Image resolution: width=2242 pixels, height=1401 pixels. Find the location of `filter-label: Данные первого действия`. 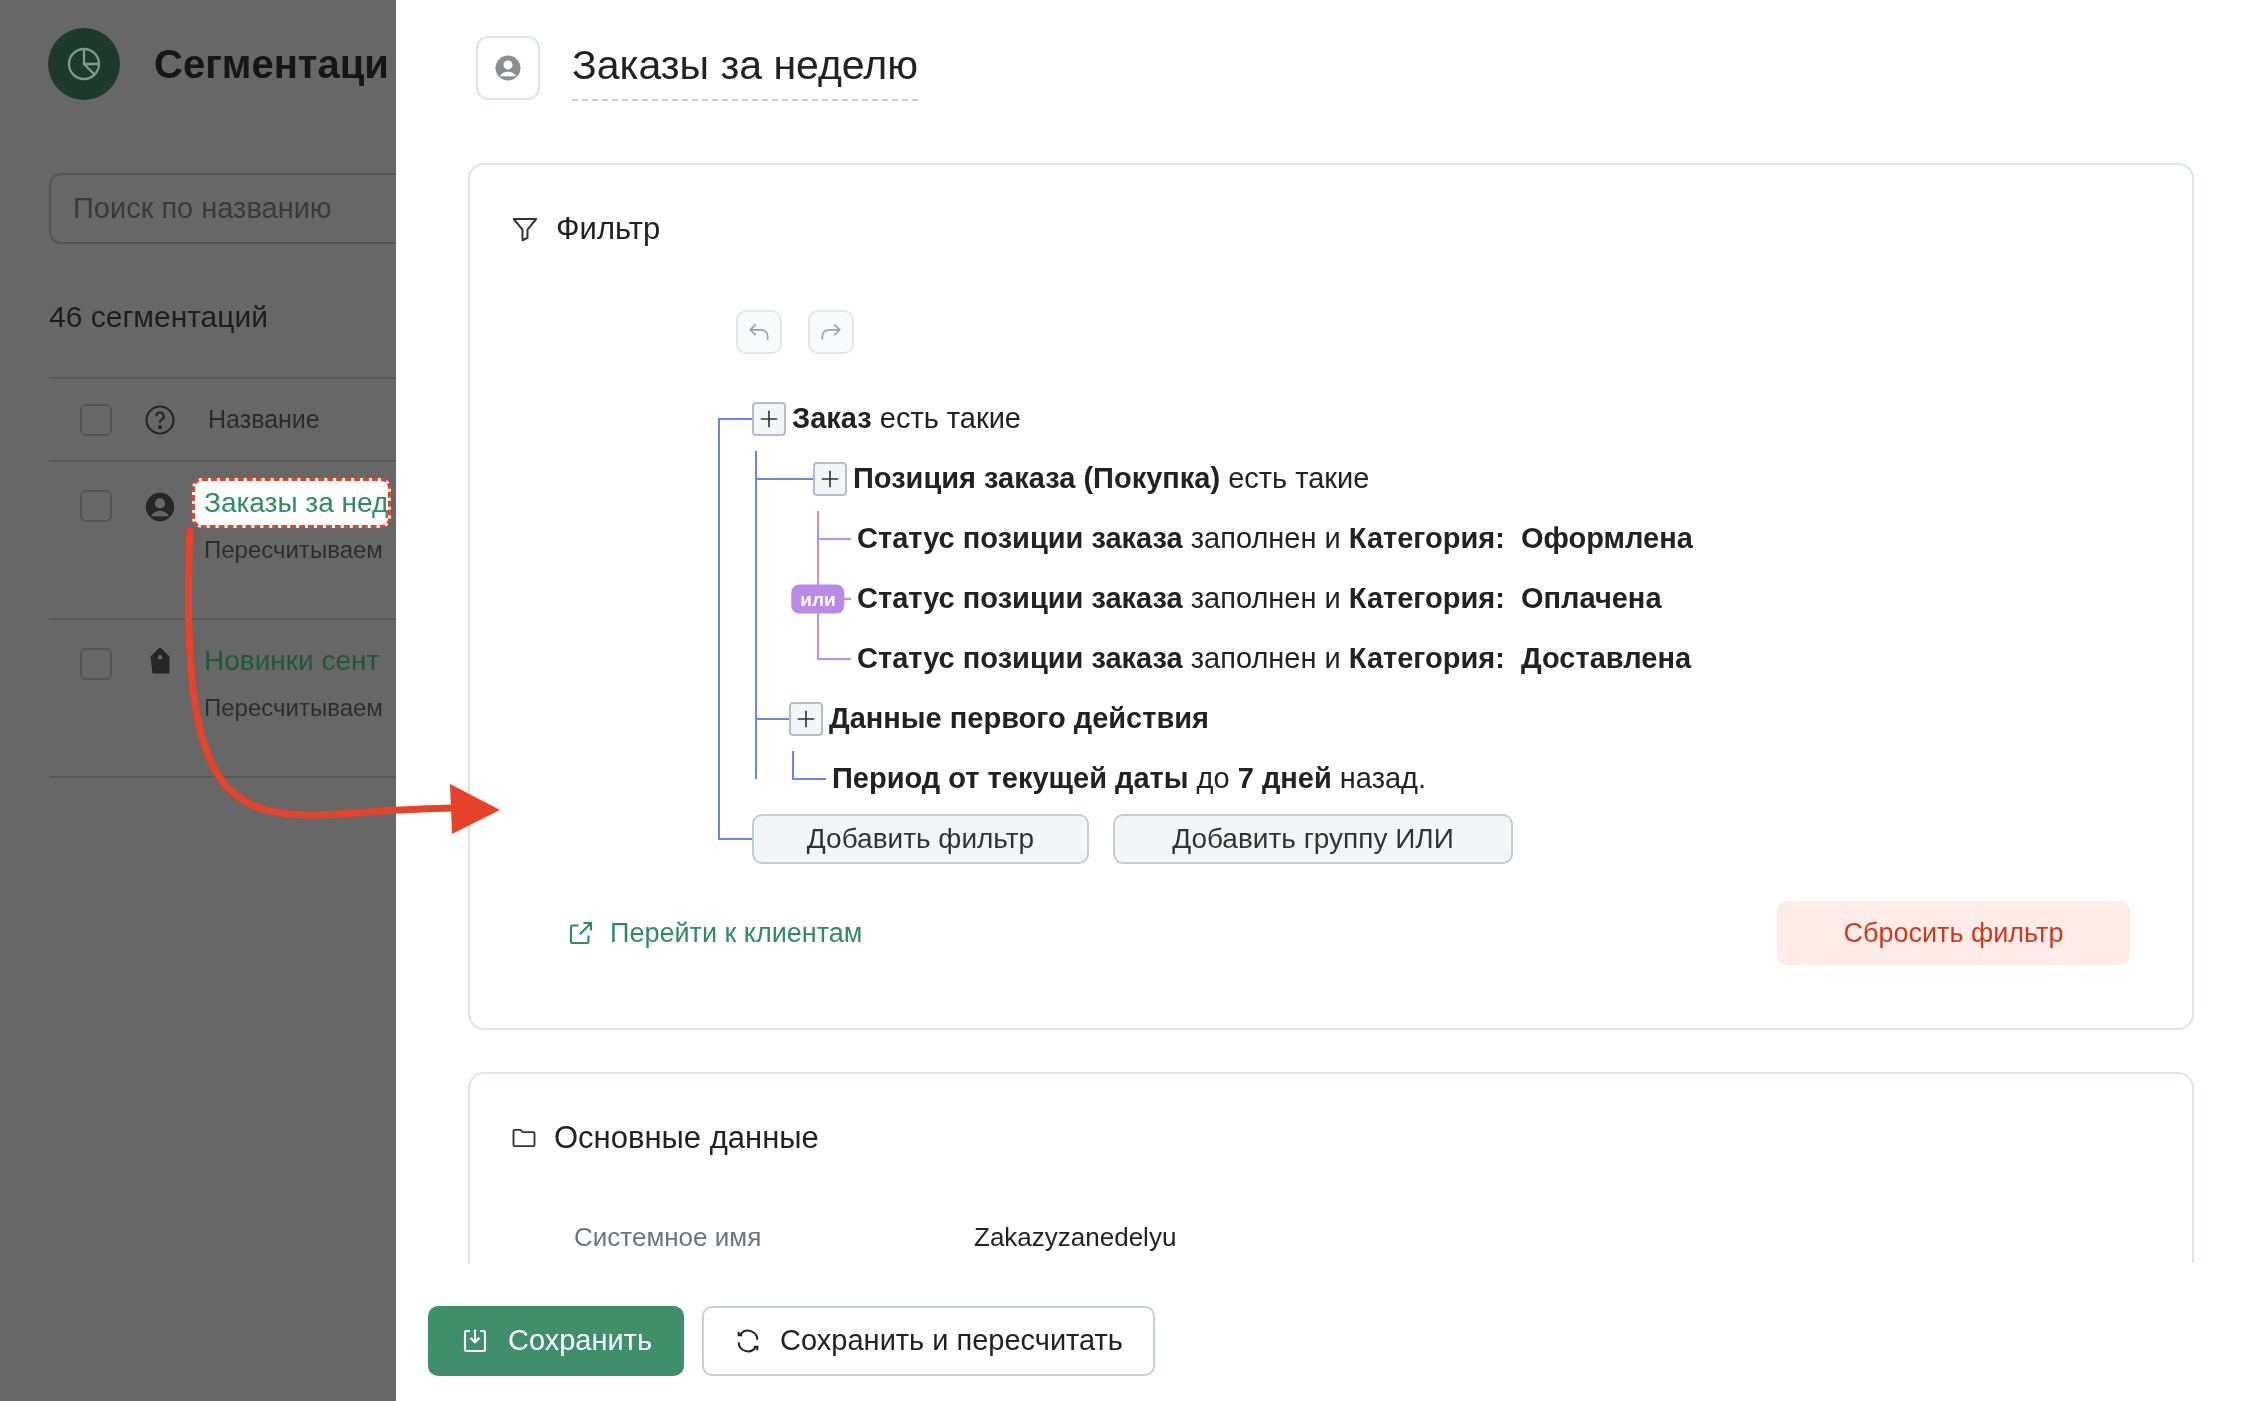

filter-label: Данные первого действия is located at coordinates (1019, 719).